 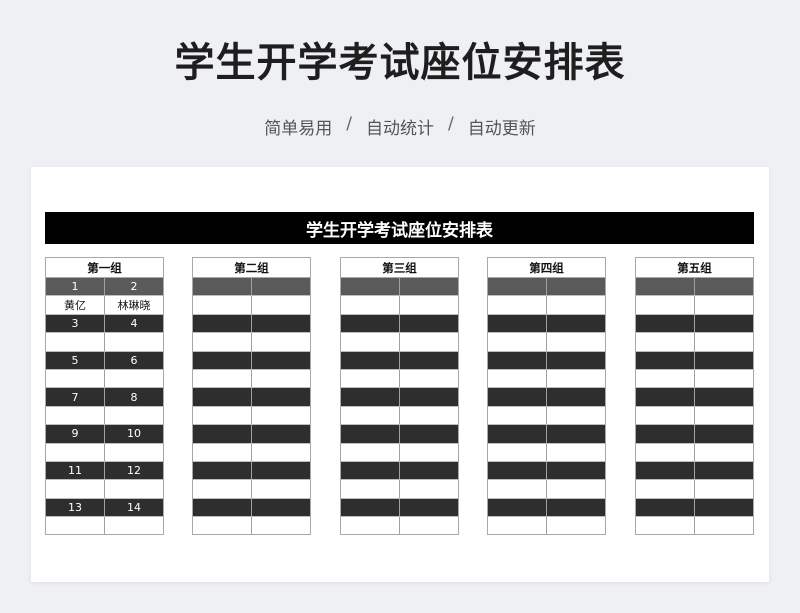 What do you see at coordinates (133, 470) in the screenshot?
I see `seat-number-cell: 12` at bounding box center [133, 470].